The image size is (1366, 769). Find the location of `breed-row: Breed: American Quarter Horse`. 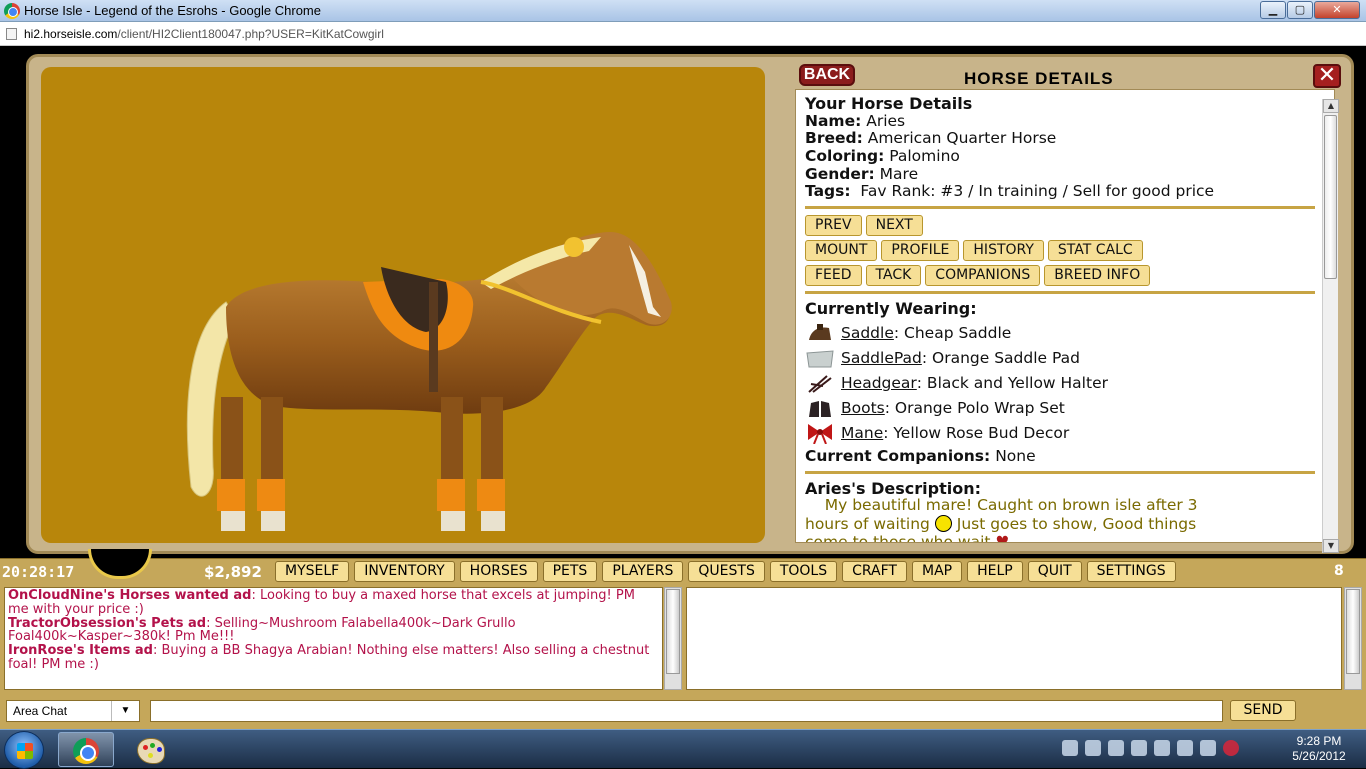

breed-row: Breed: American Quarter Horse is located at coordinates (931, 138).